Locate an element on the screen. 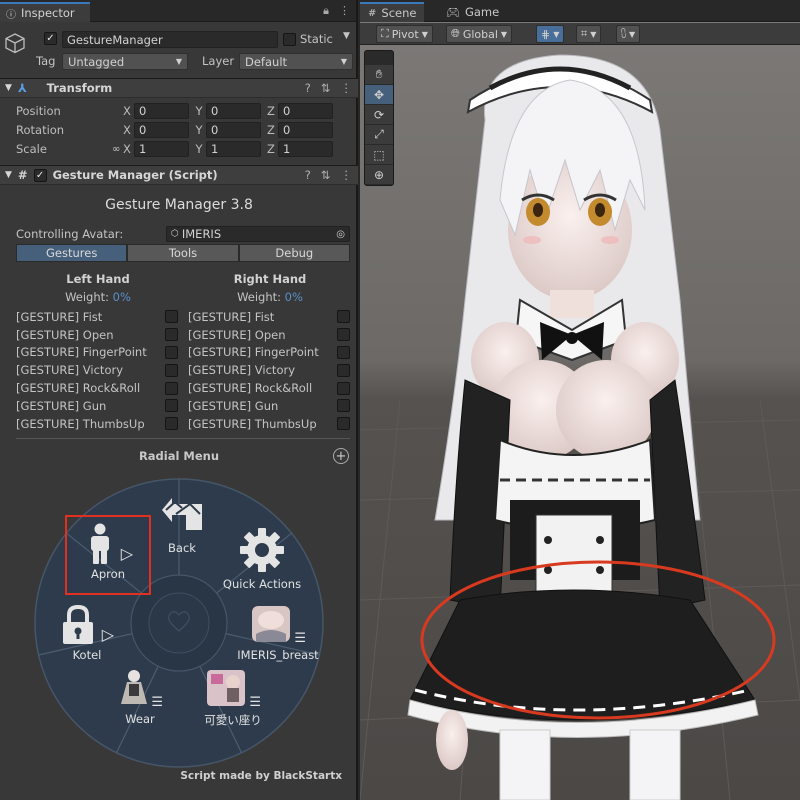 The height and width of the screenshot is (800, 800). right-gesture-row: [GESTURE] Rock&Roll is located at coordinates (270, 388).